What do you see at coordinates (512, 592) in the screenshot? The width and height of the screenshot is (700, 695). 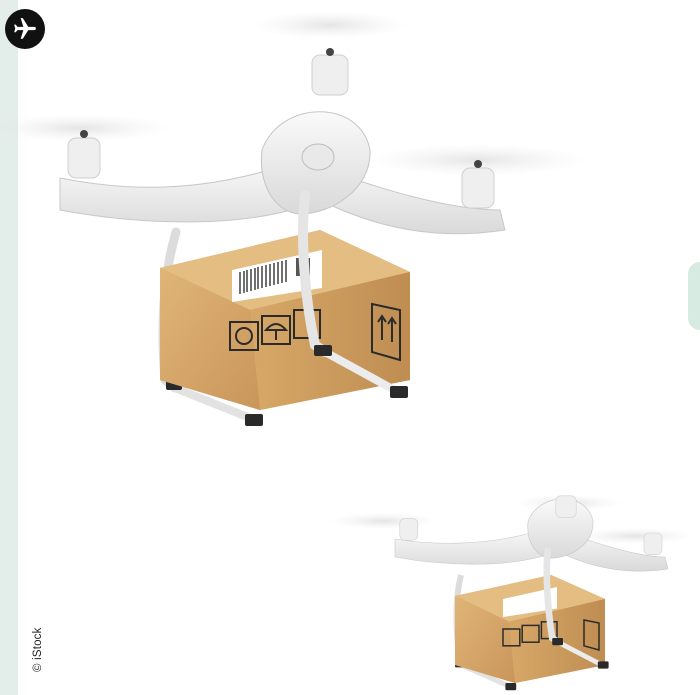 I see `small-drone` at bounding box center [512, 592].